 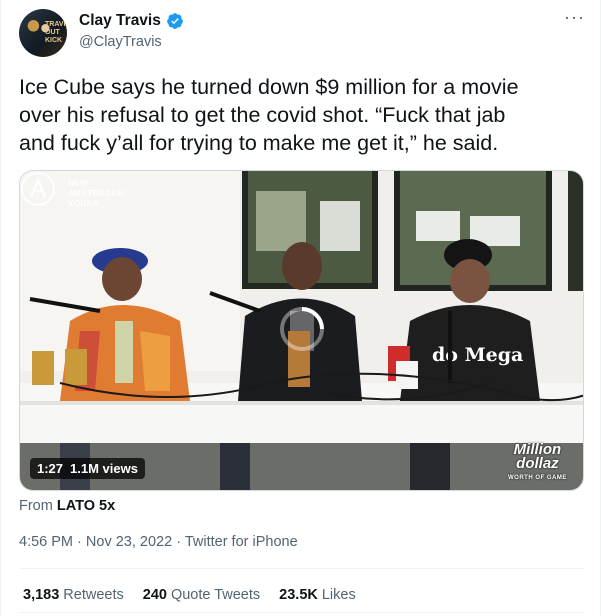 What do you see at coordinates (50, 468) in the screenshot?
I see `video-duration: 1:27` at bounding box center [50, 468].